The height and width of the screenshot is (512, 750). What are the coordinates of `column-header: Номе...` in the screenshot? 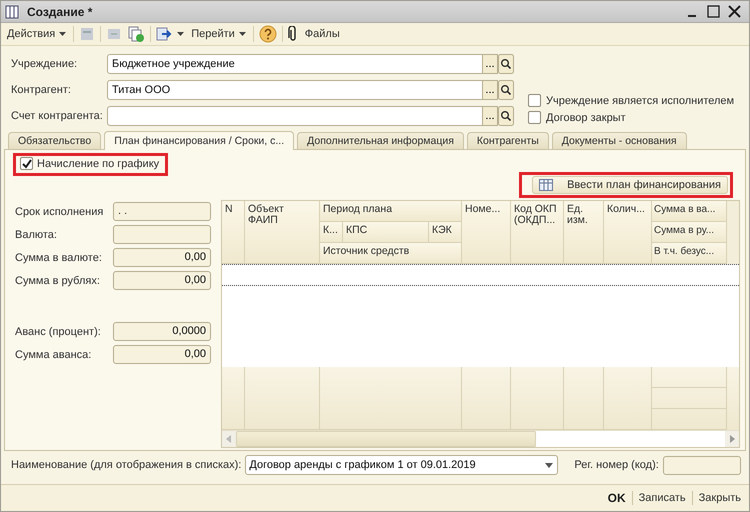 It's located at (486, 232).